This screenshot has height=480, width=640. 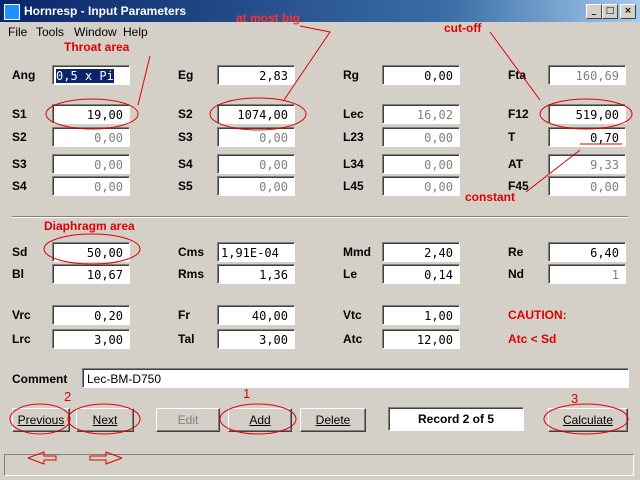 What do you see at coordinates (91, 114) in the screenshot?
I see `s1-field: 19,00` at bounding box center [91, 114].